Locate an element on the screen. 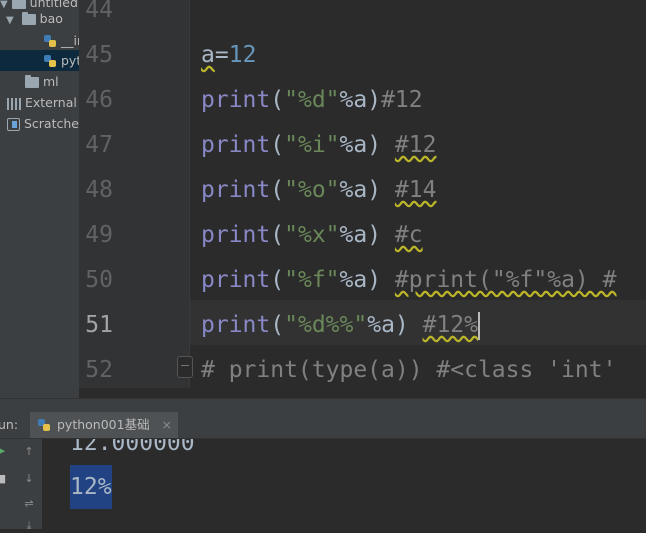  text-caret is located at coordinates (479, 325).